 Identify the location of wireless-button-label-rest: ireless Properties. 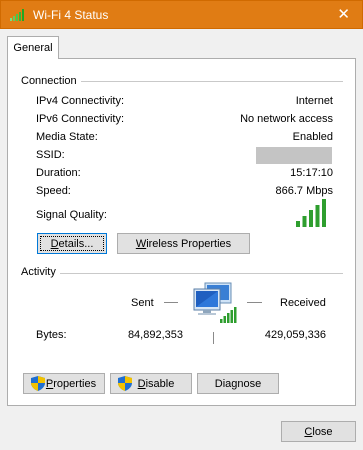
(189, 244).